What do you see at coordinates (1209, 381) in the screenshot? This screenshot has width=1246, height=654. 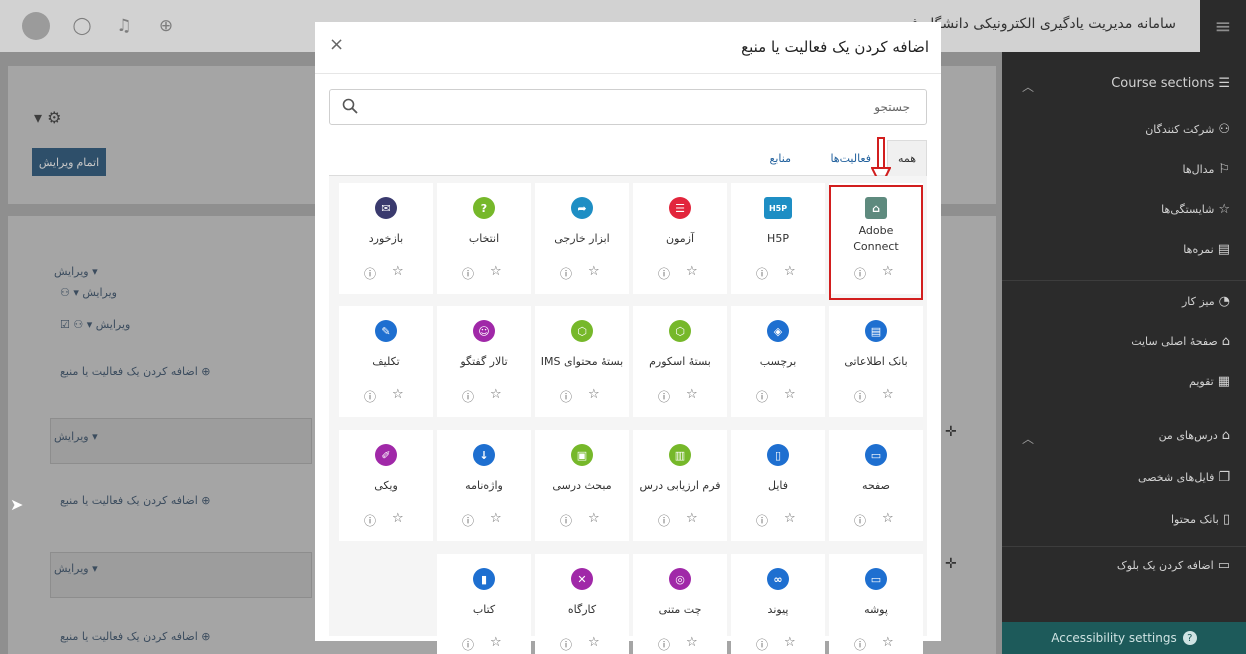 I see `sidebar-item-calendar: ▦ تقویم` at bounding box center [1209, 381].